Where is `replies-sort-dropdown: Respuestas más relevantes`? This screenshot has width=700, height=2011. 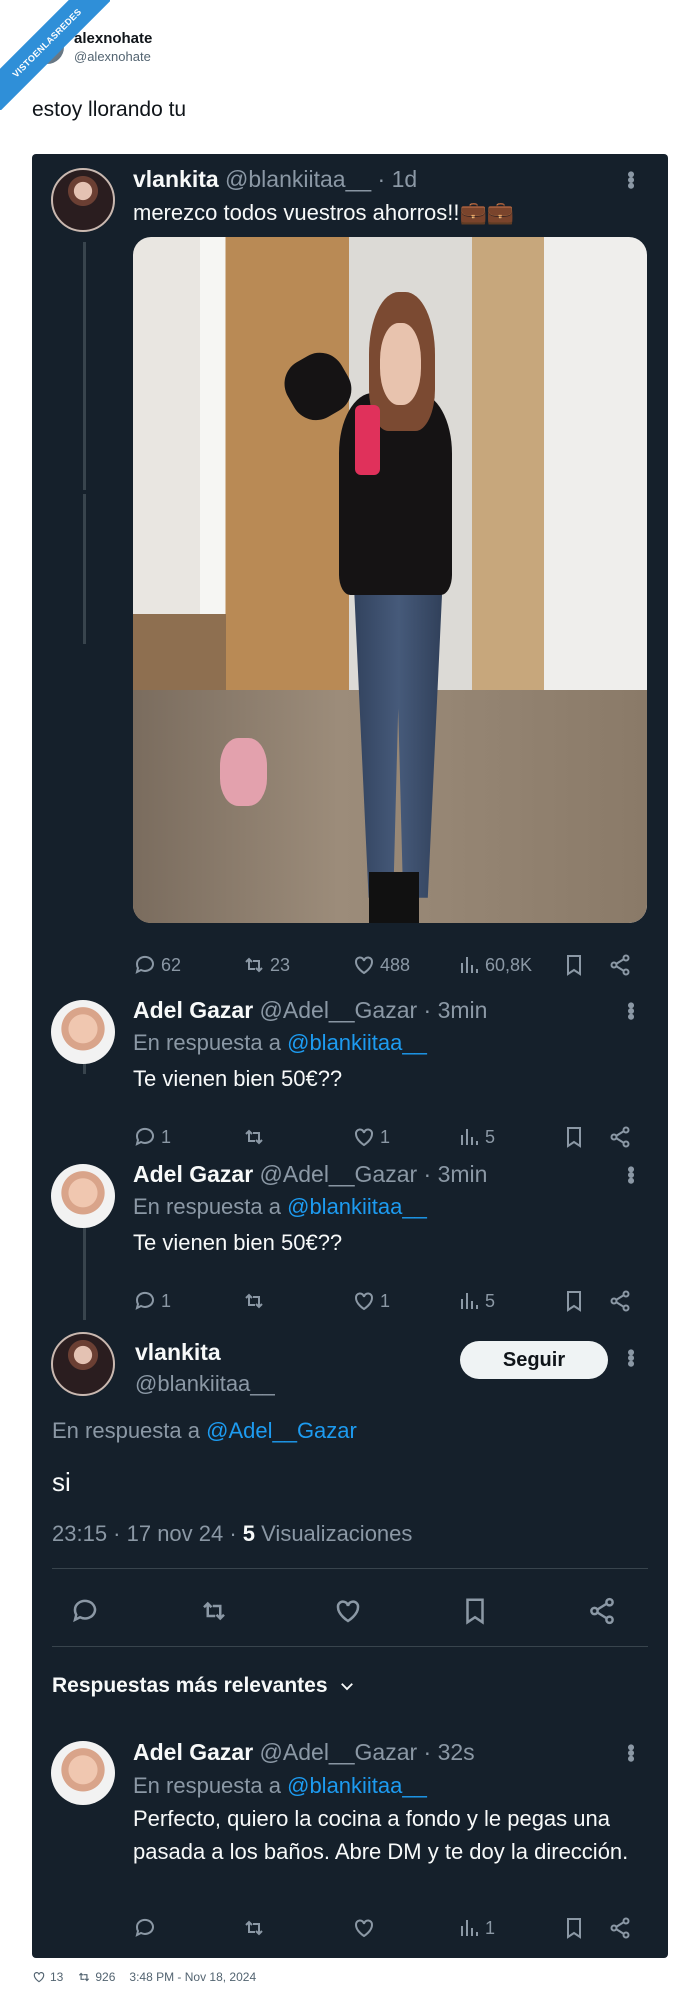 replies-sort-dropdown: Respuestas más relevantes is located at coordinates (204, 1686).